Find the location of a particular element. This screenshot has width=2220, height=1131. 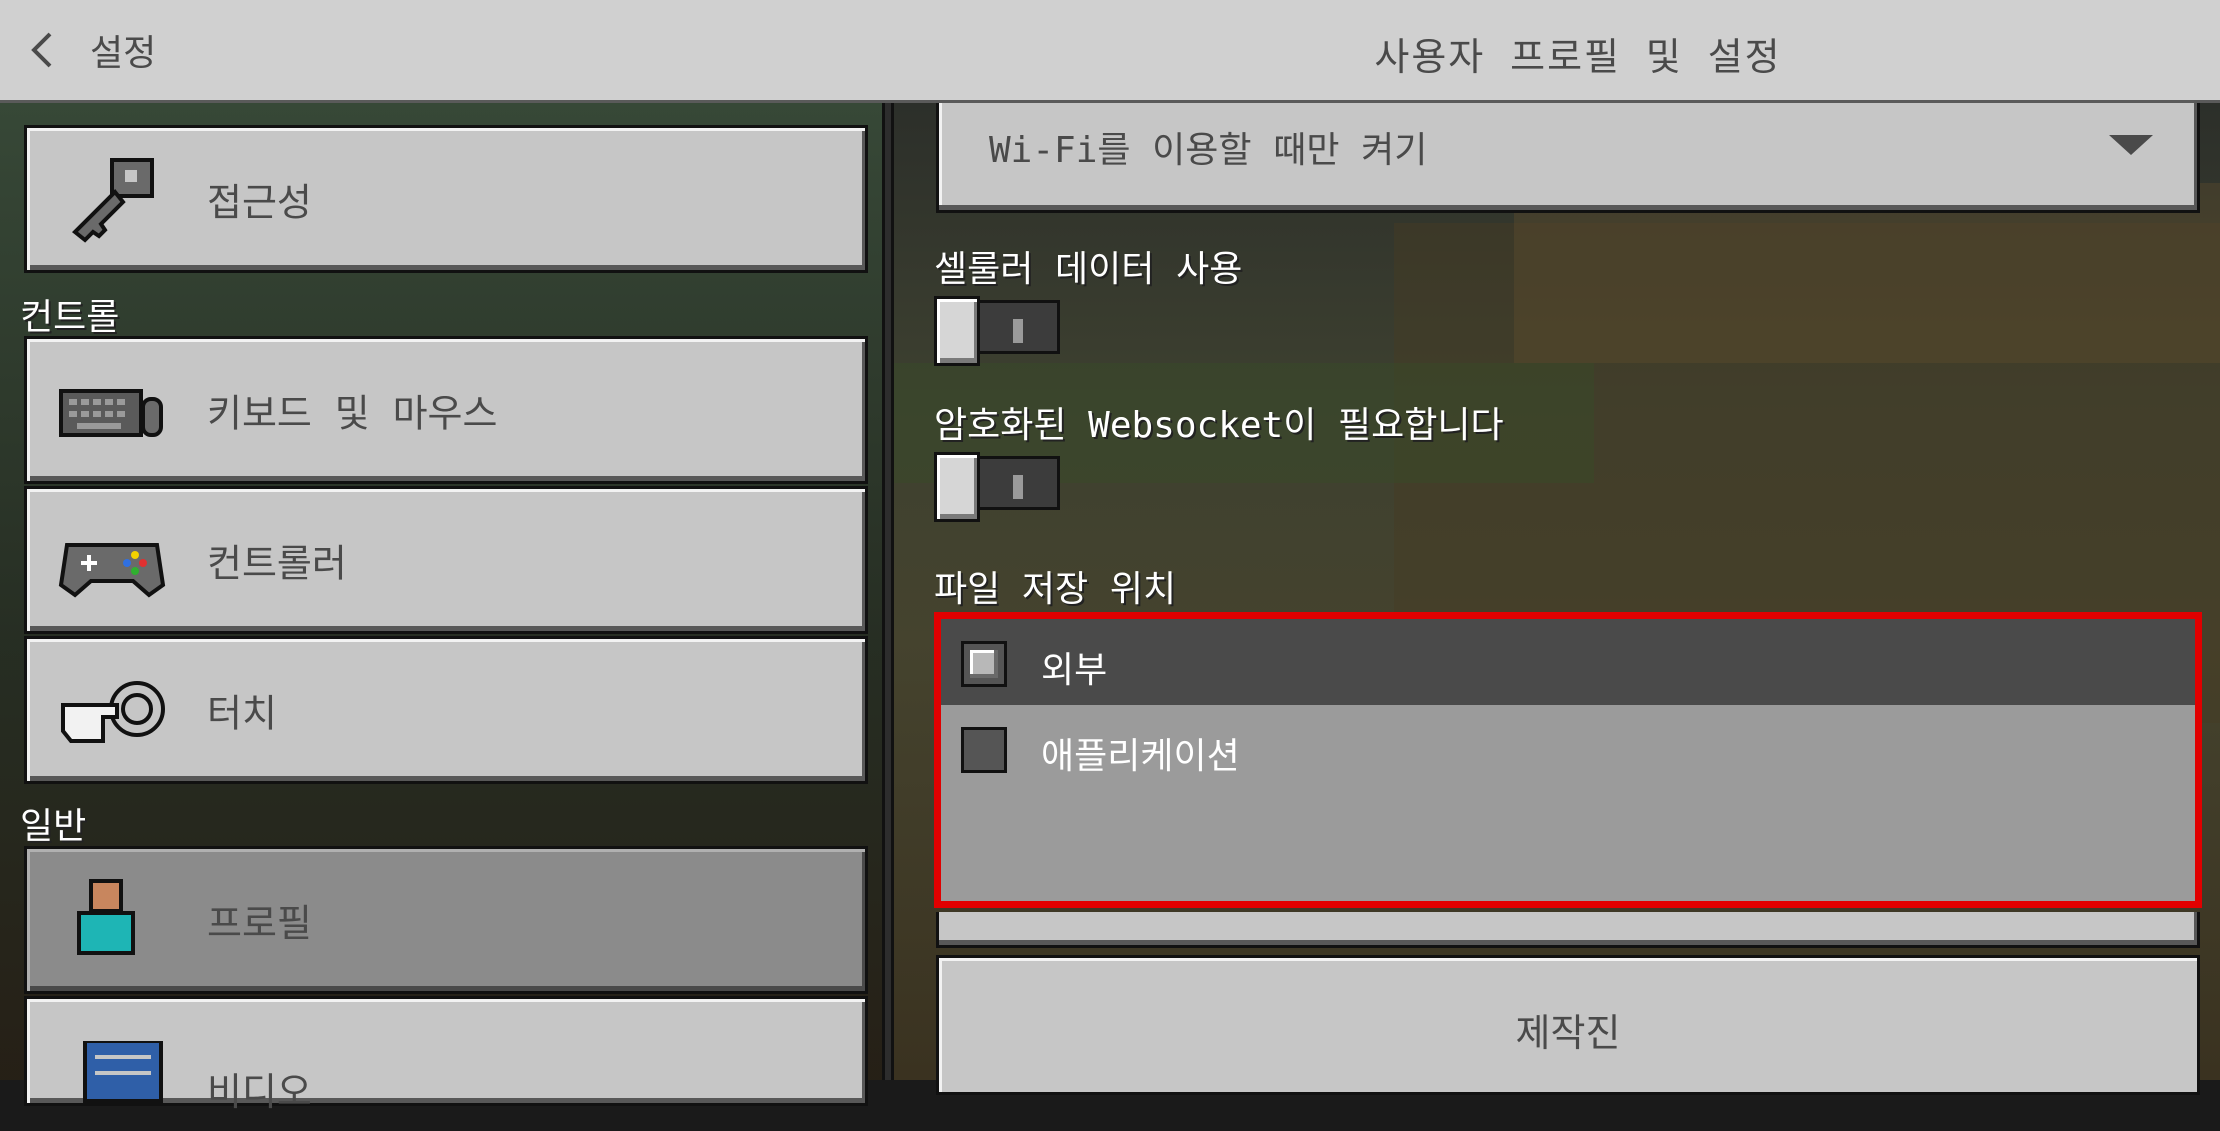

profile-icon is located at coordinates (106, 917).